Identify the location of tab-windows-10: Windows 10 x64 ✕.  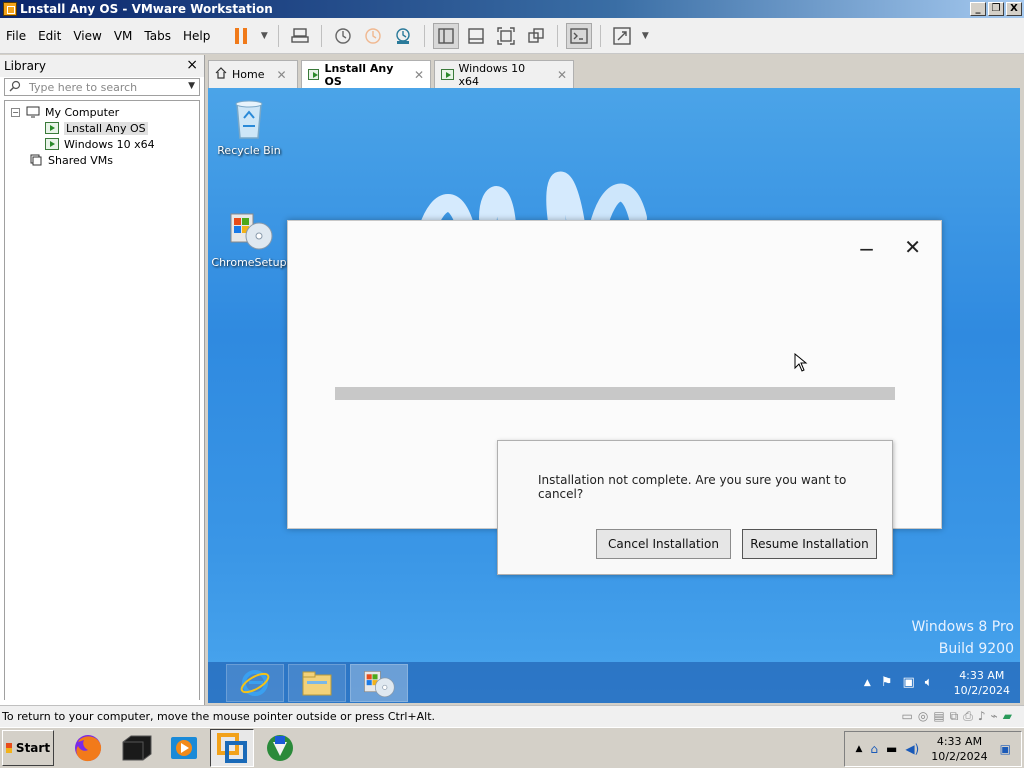
(504, 74).